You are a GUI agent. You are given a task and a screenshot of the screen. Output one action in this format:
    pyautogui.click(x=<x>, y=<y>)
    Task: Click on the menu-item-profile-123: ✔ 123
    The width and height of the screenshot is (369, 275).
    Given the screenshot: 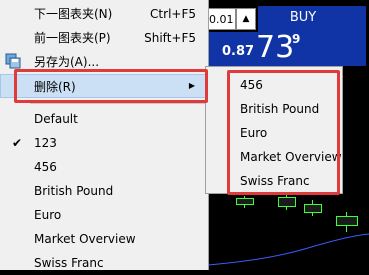 What is the action you would take?
    pyautogui.click(x=104, y=143)
    